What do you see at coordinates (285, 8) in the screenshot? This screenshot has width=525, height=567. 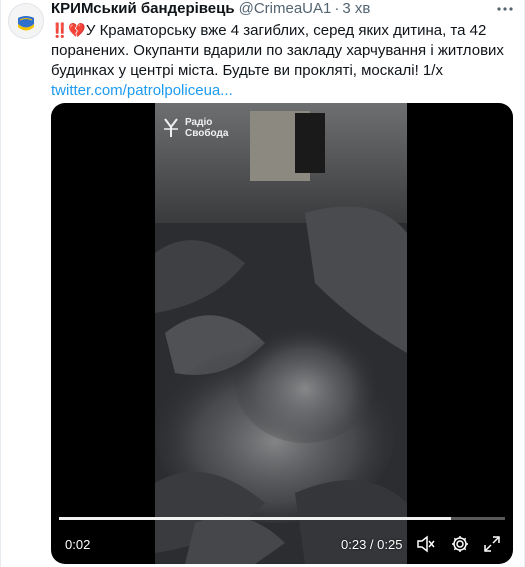 I see `user-handle: @CrimeaUA1` at bounding box center [285, 8].